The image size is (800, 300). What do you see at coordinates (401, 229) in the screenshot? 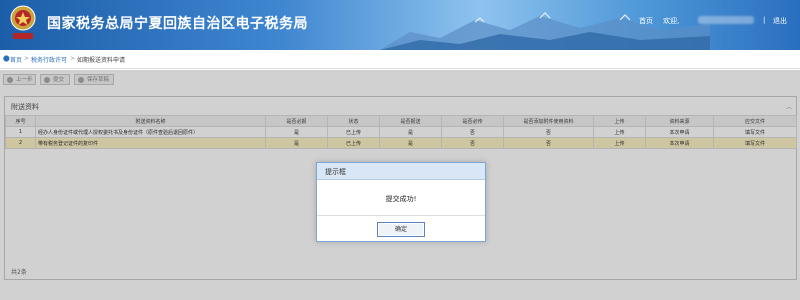
I see `ok-button: 确定` at bounding box center [401, 229].